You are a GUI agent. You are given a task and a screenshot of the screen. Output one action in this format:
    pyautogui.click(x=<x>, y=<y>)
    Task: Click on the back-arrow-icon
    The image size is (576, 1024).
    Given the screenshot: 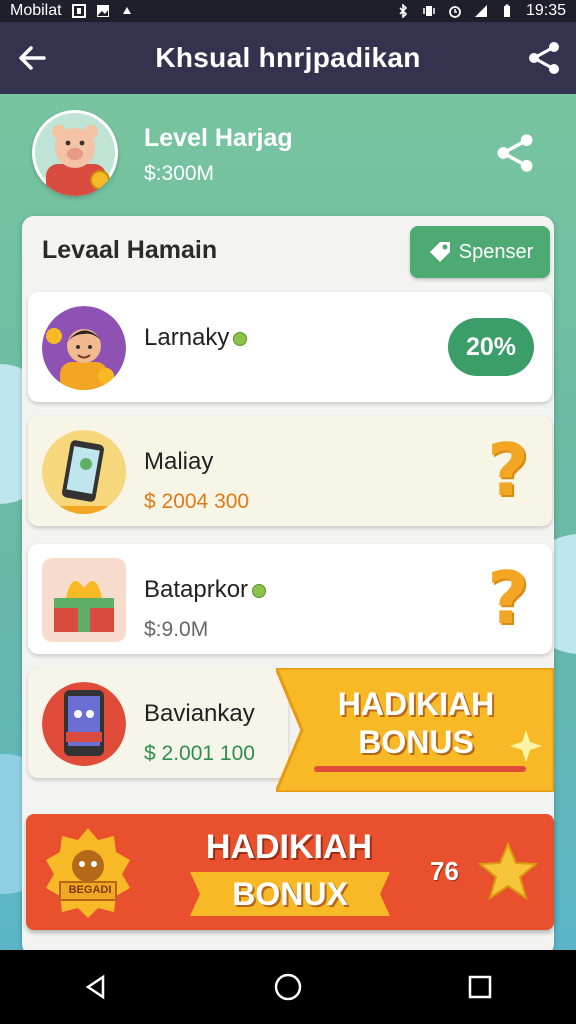 What is the action you would take?
    pyautogui.click(x=32, y=58)
    